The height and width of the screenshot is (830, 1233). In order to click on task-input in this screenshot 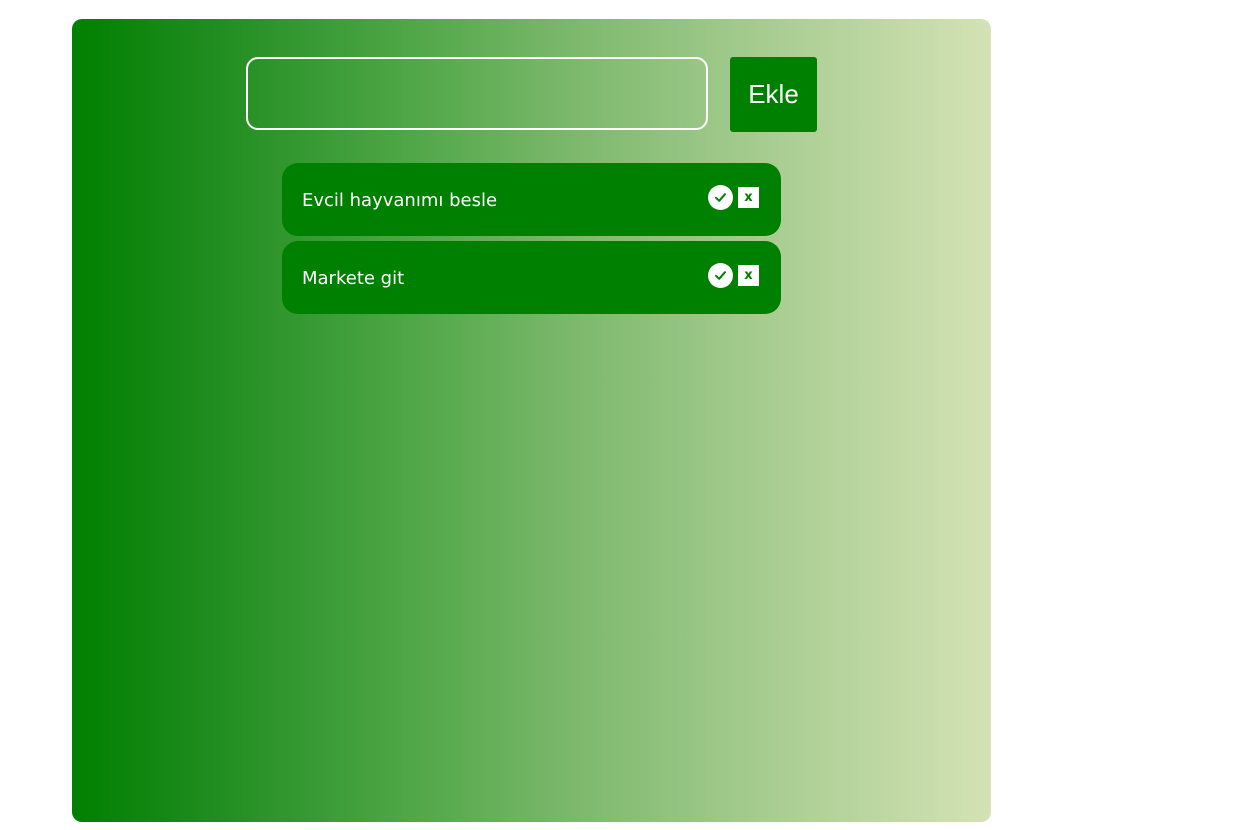, I will do `click(477, 93)`.